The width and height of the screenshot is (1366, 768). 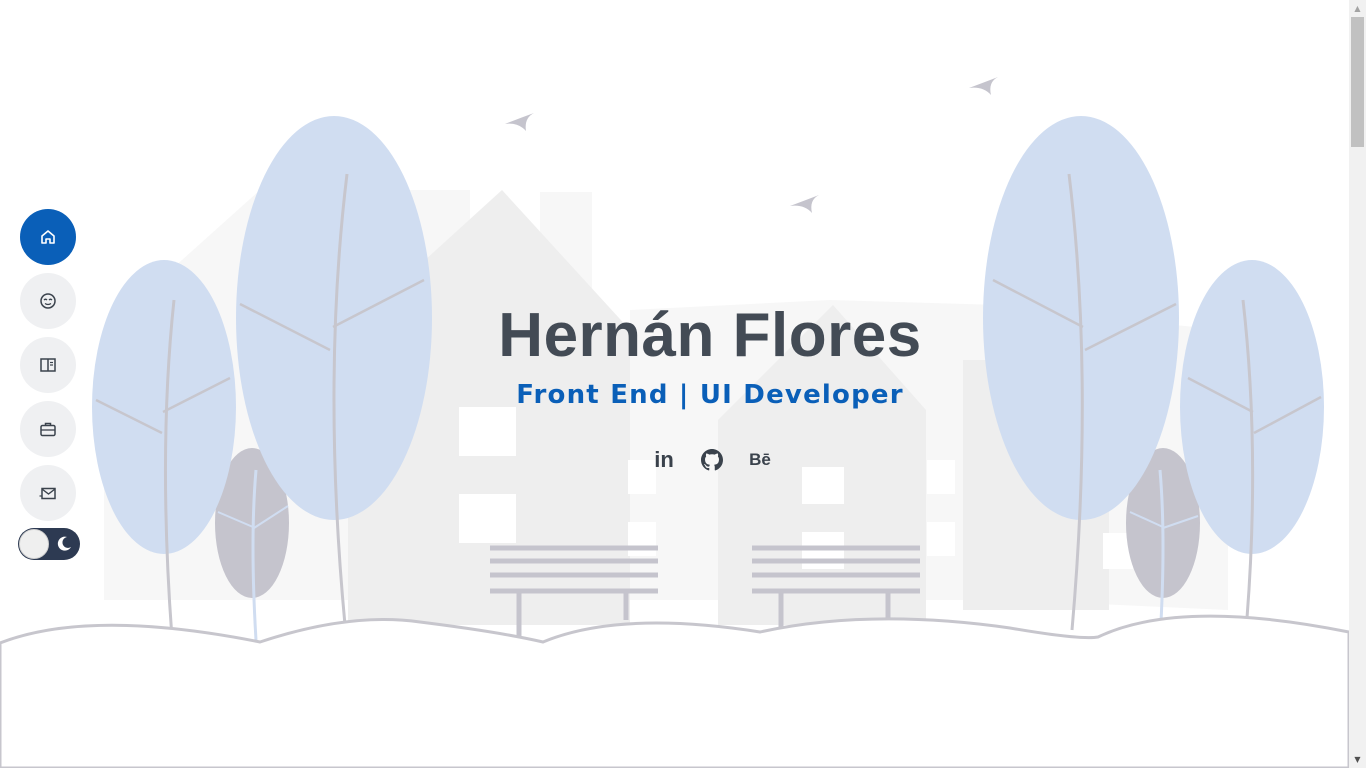 I want to click on nav-about-button, so click(x=48, y=301).